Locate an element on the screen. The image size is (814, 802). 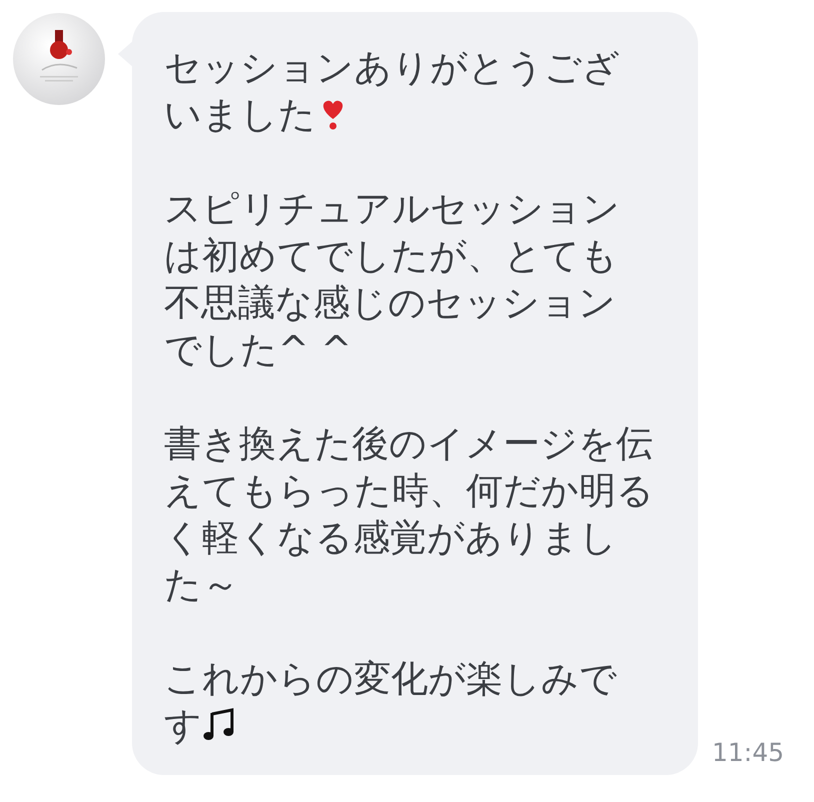
message-text: スピリチュアルセッション は初めてでしたが、とても 不思議な感じのセッション でした^ ^ is located at coordinates (392, 279).